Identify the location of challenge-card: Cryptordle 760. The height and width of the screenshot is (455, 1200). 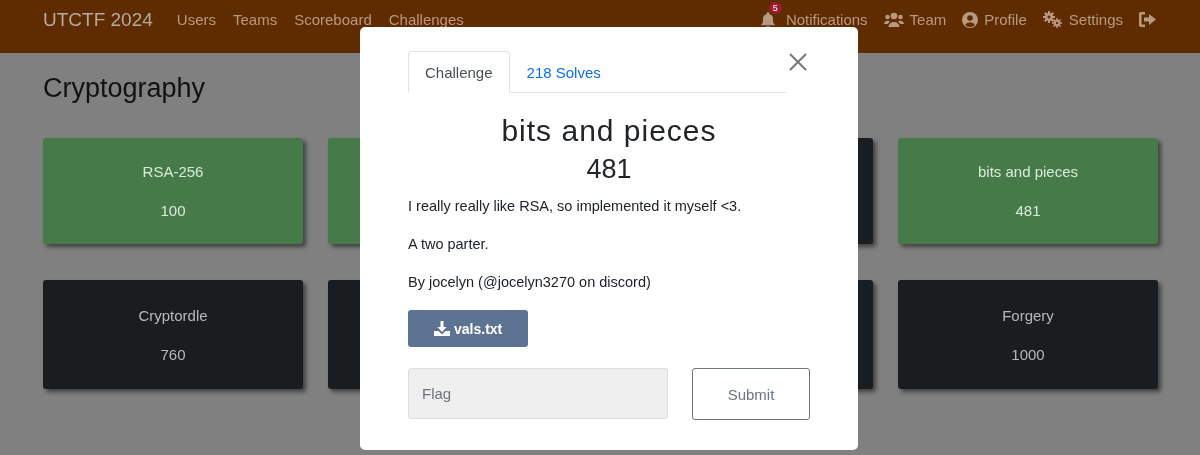
(173, 334).